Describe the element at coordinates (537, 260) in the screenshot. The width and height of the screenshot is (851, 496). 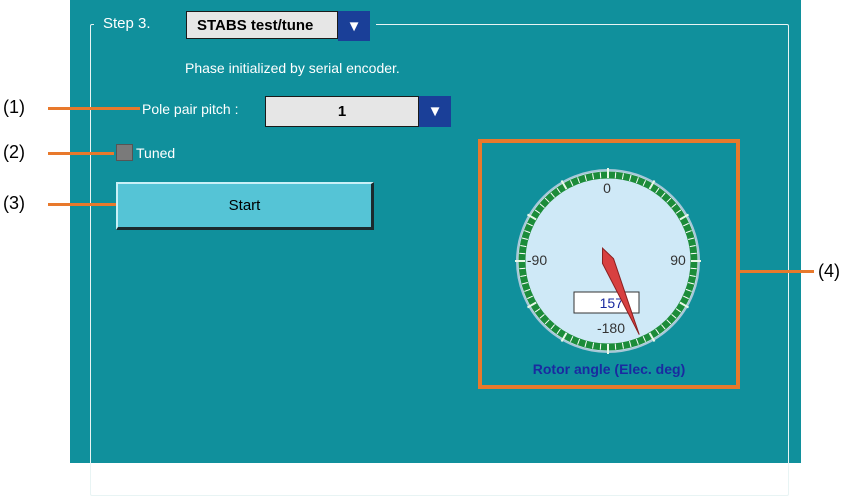
I see `tick-label-neg90: -90` at that location.